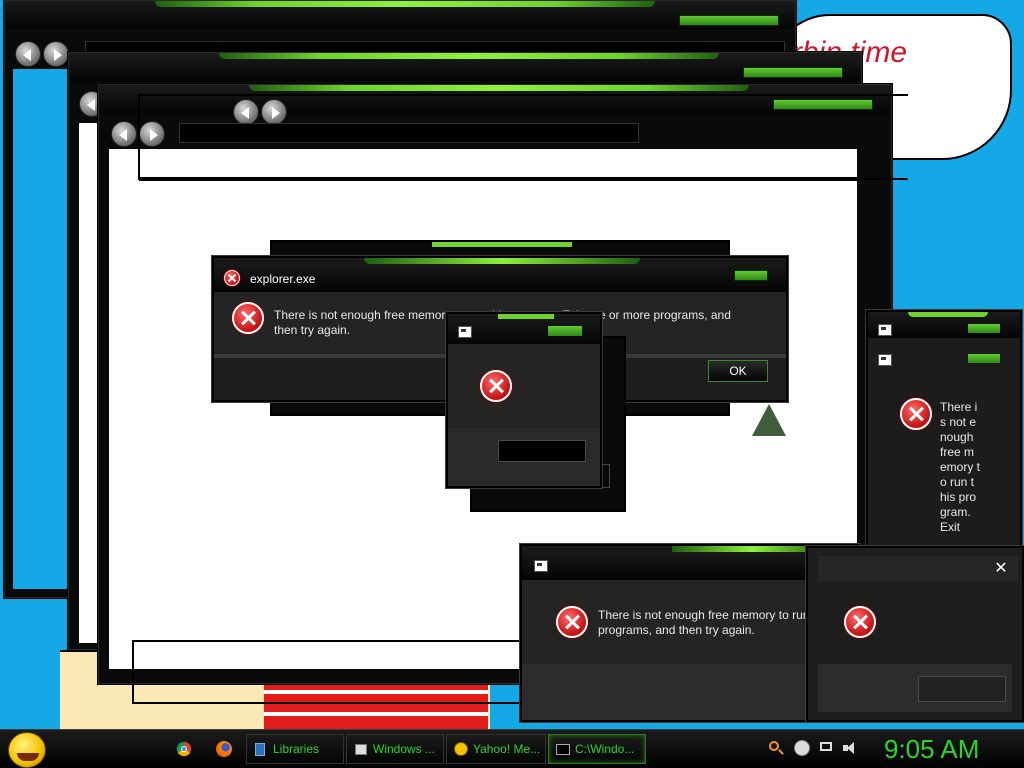 The width and height of the screenshot is (1024, 768). What do you see at coordinates (704, 615) in the screenshot?
I see `error-message-line1: There is not enough free memory to run` at bounding box center [704, 615].